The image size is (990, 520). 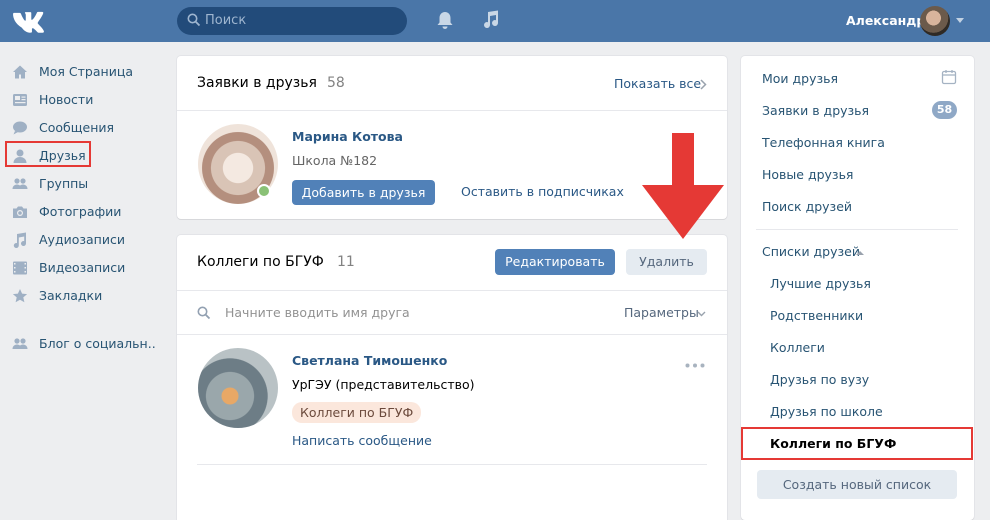 What do you see at coordinates (77, 127) in the screenshot?
I see `nav-label: Сообщения` at bounding box center [77, 127].